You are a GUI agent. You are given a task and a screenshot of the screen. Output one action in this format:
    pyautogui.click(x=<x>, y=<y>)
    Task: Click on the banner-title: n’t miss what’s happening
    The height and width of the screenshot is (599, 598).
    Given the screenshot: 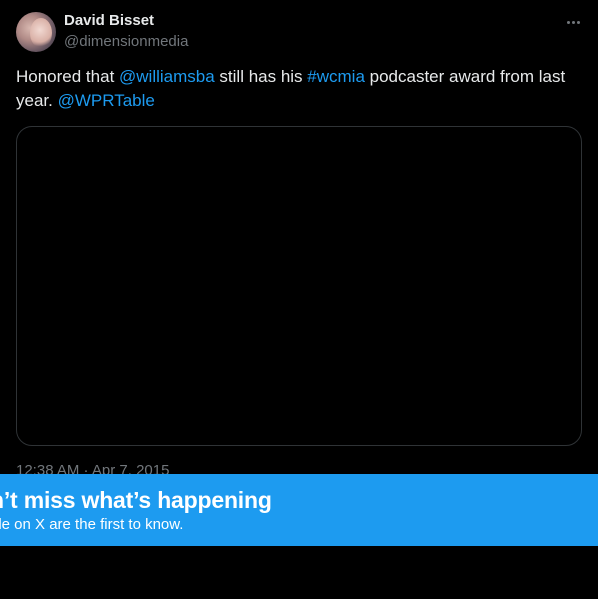 What is the action you would take?
    pyautogui.click(x=136, y=500)
    